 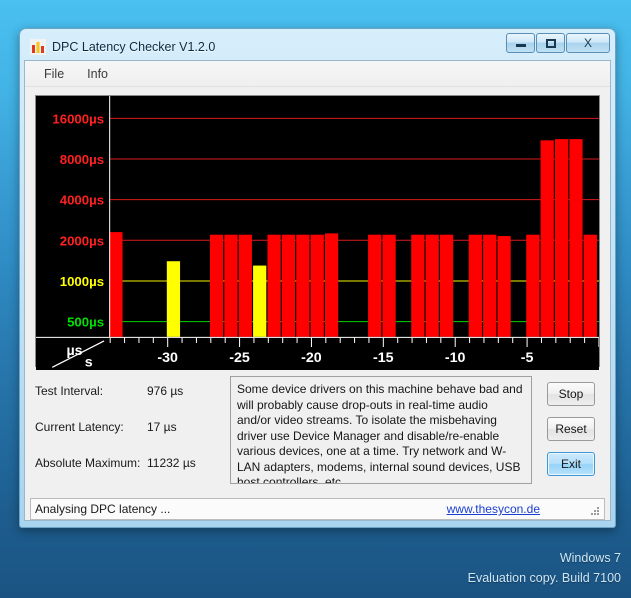 I want to click on stat-row: Test Interval: 976 µs, so click(x=127, y=402).